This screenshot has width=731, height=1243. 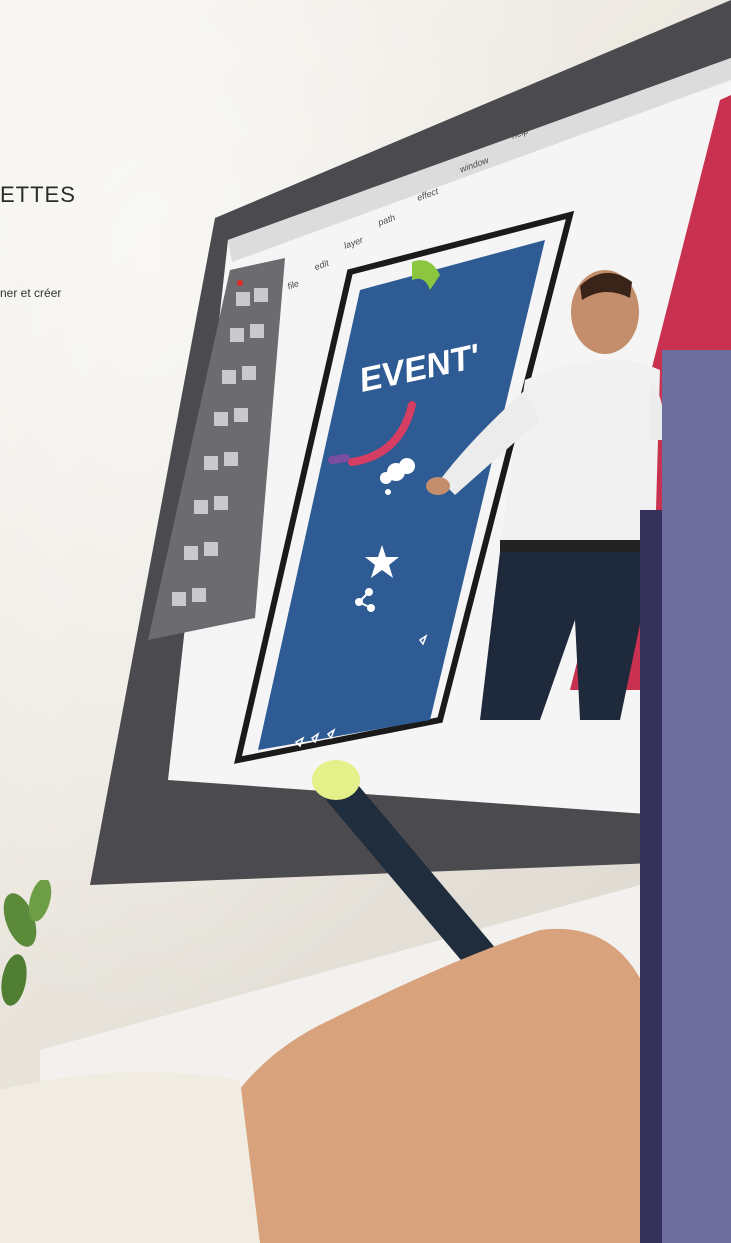 I want to click on sleeve, so click(x=130, y=1157).